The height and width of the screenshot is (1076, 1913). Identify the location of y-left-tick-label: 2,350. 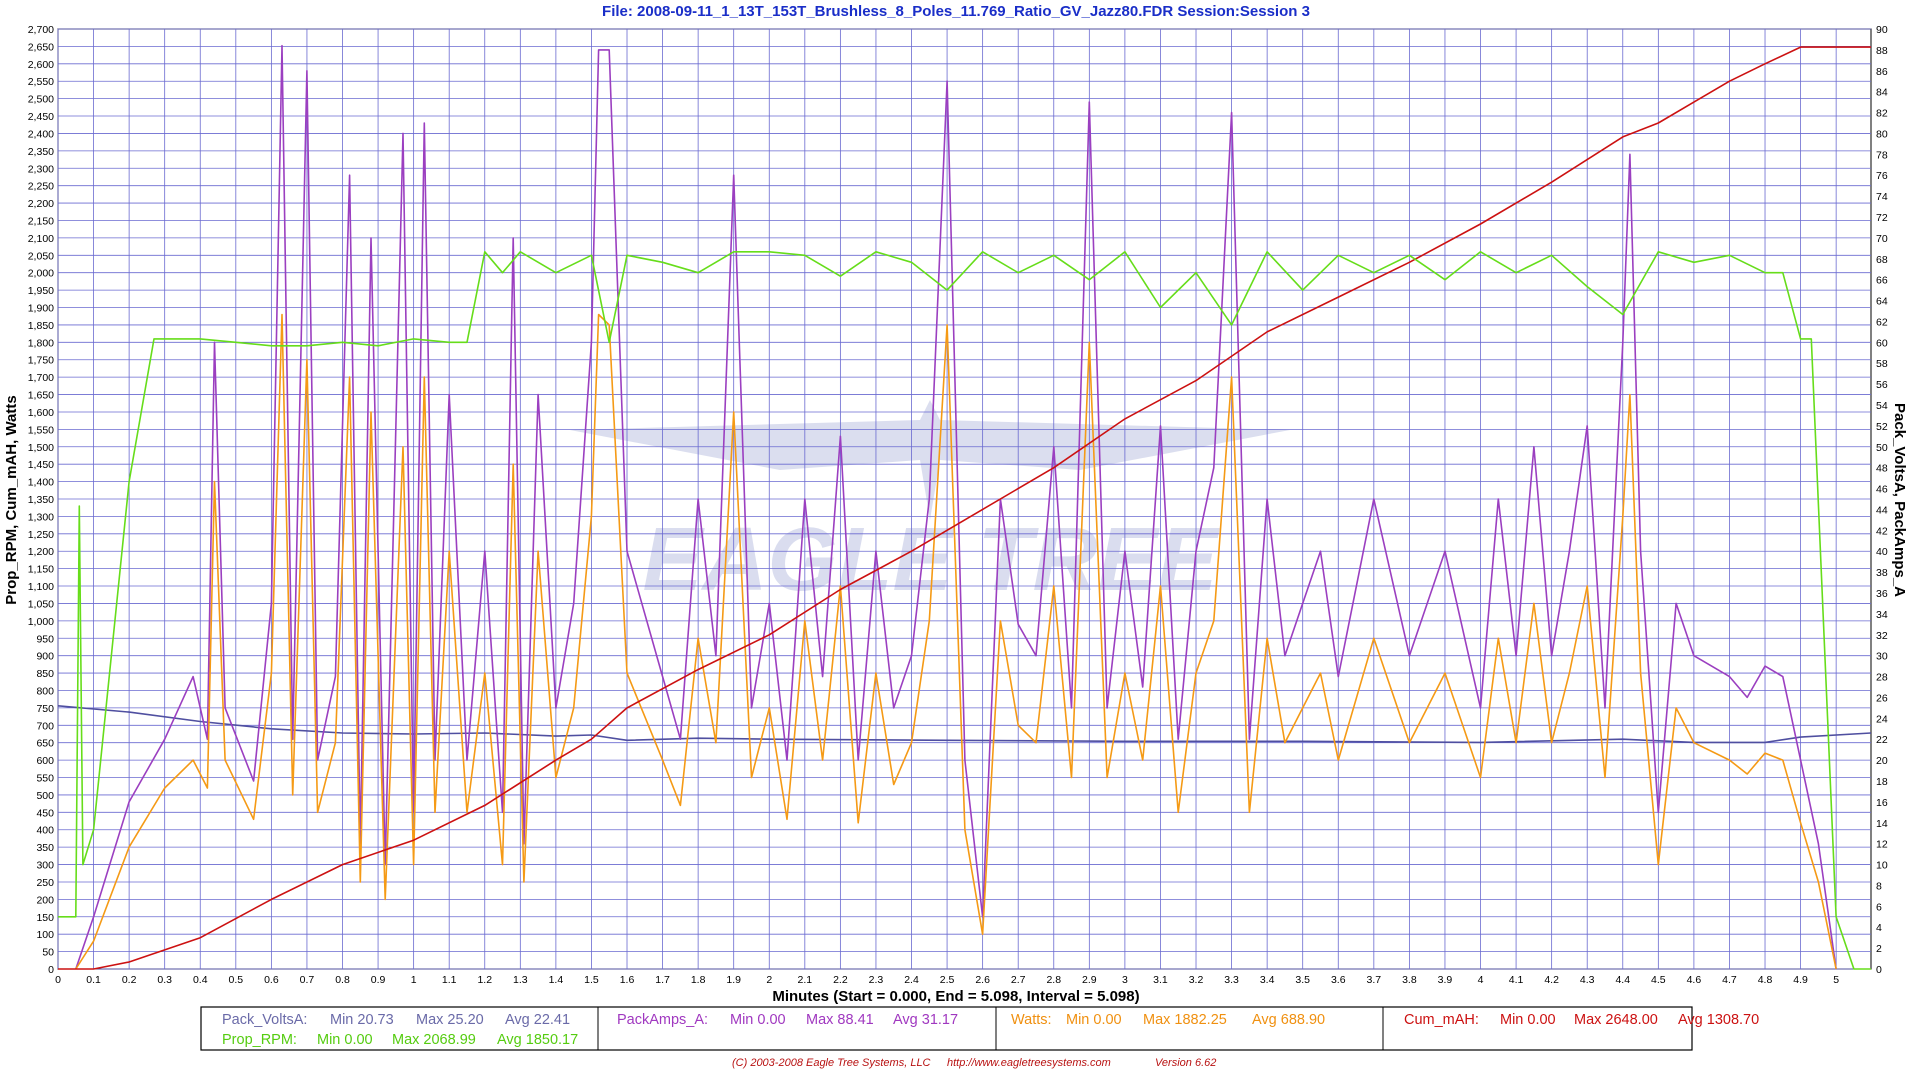
(41, 152).